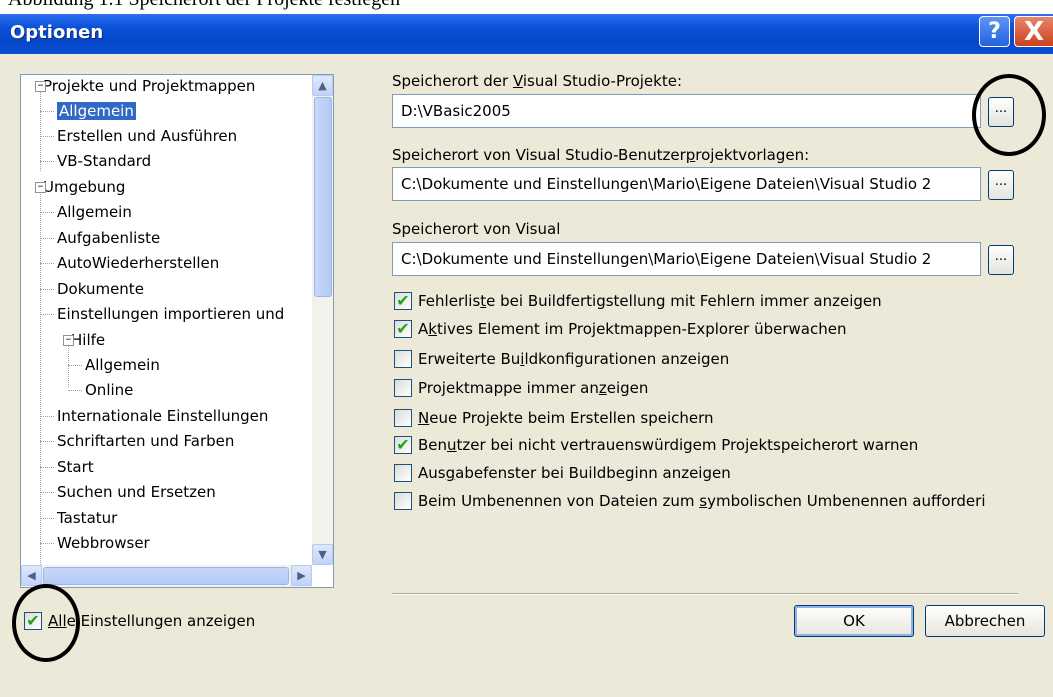  What do you see at coordinates (686, 111) in the screenshot?
I see `projects-location-input: D:\VBasic2005` at bounding box center [686, 111].